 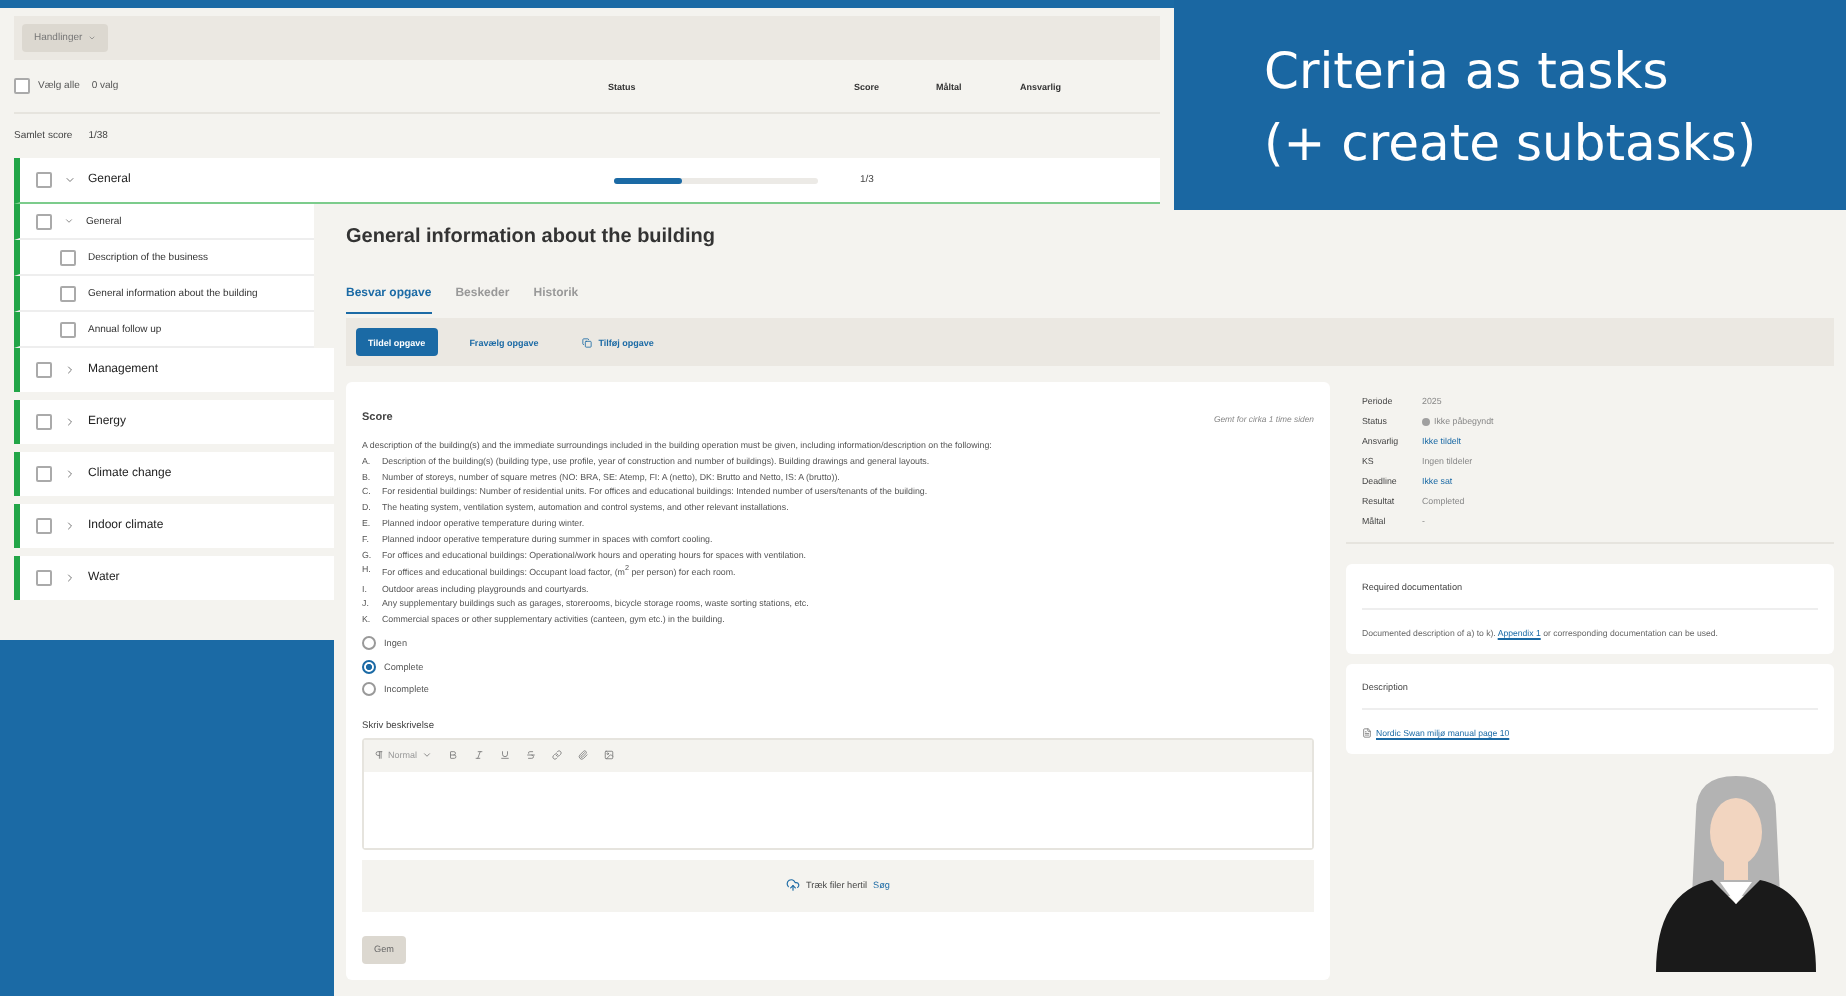 What do you see at coordinates (1367, 732) in the screenshot?
I see `document-icon` at bounding box center [1367, 732].